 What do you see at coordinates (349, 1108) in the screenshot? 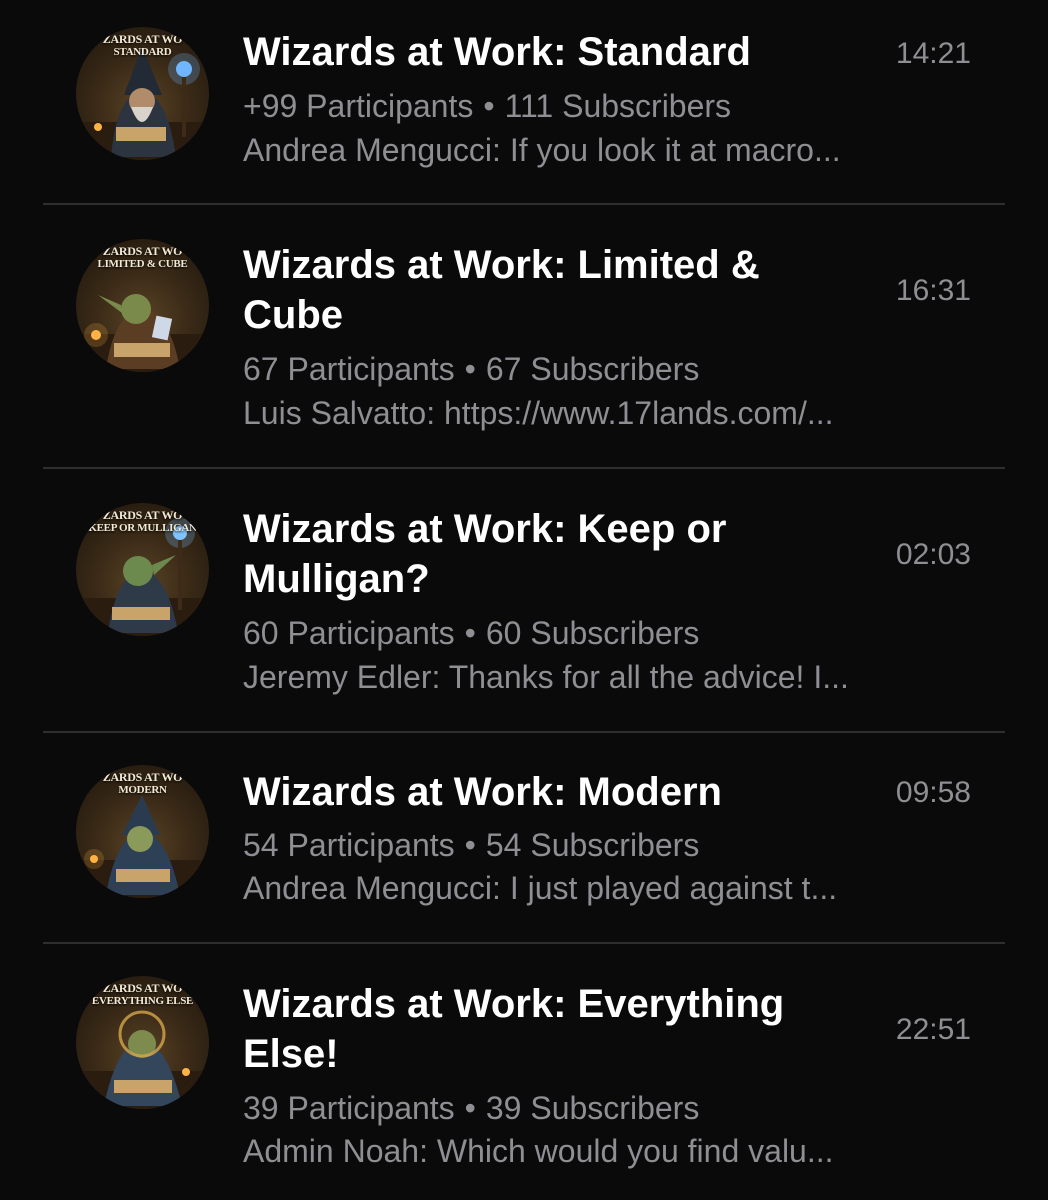
I see `participants-count: 39 Participants` at bounding box center [349, 1108].